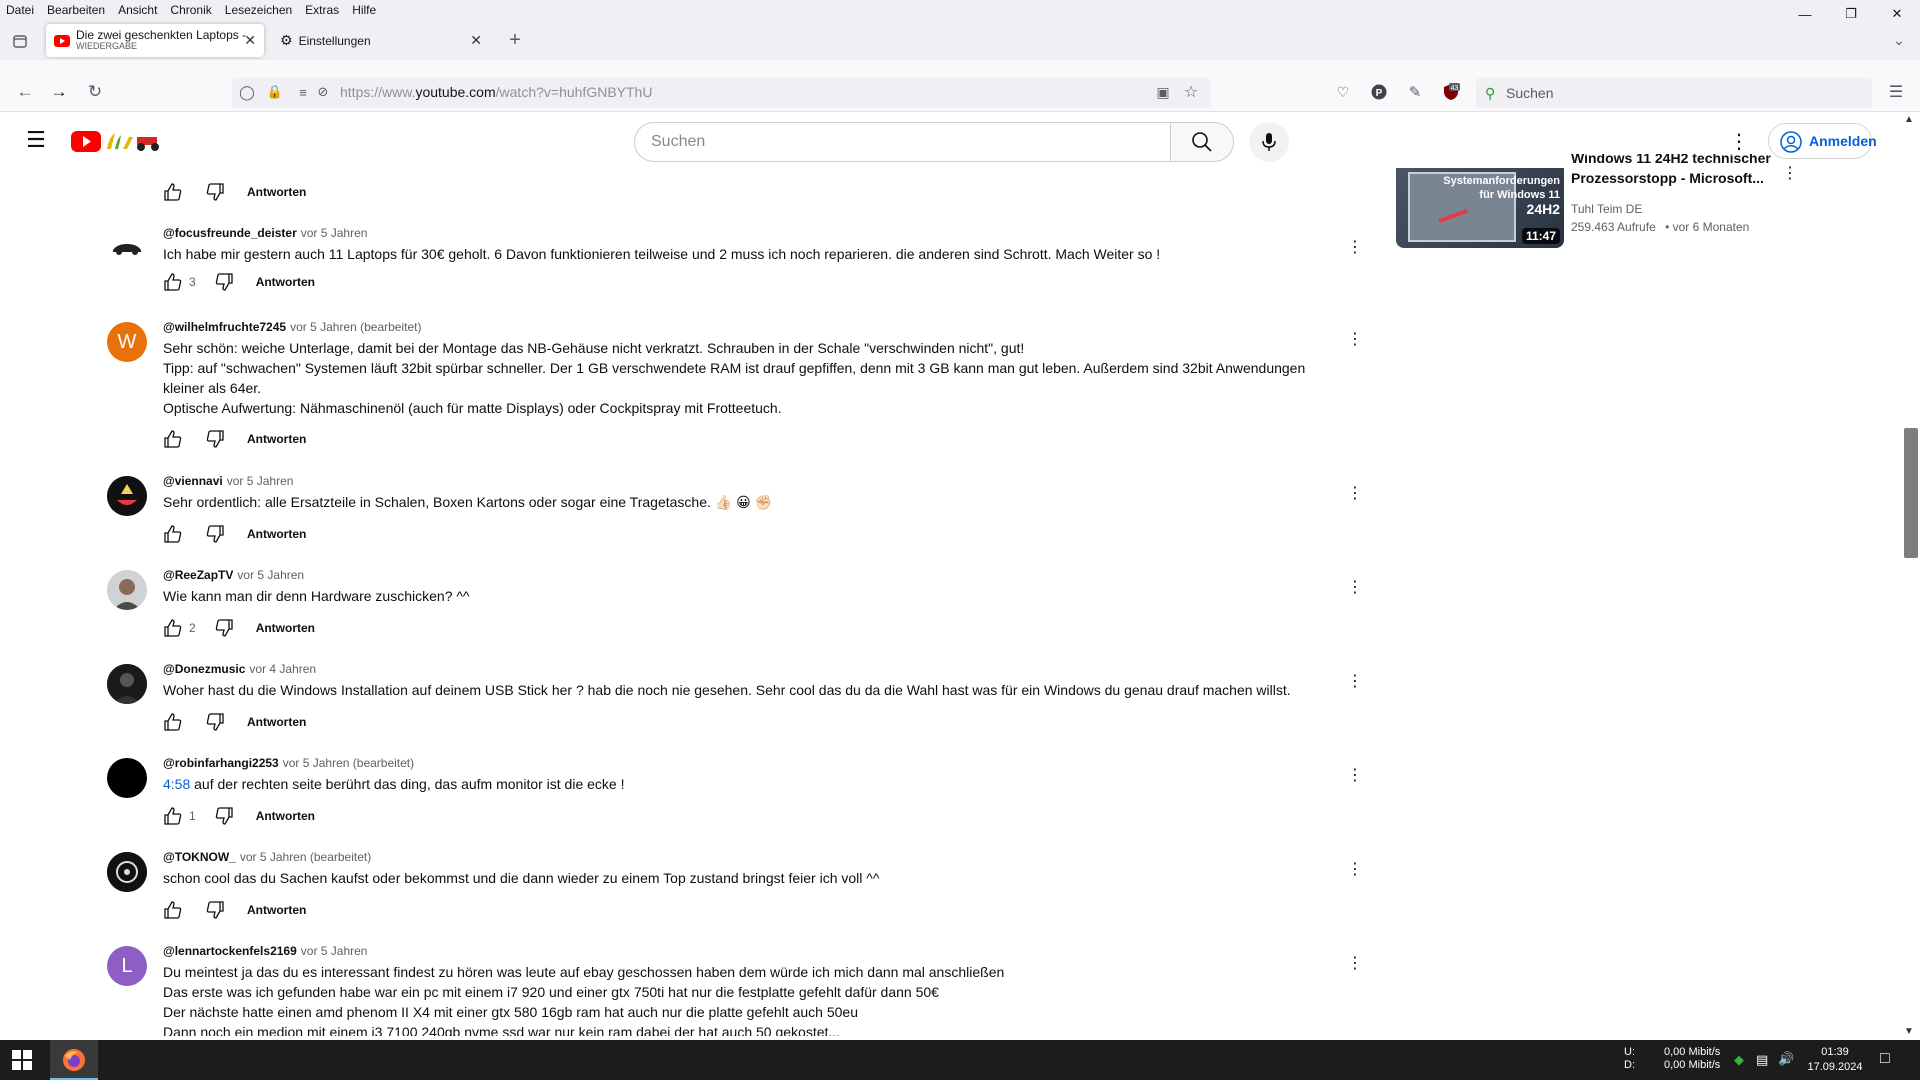  What do you see at coordinates (1415, 92) in the screenshot?
I see `extensions-puzzle-icon: ✎` at bounding box center [1415, 92].